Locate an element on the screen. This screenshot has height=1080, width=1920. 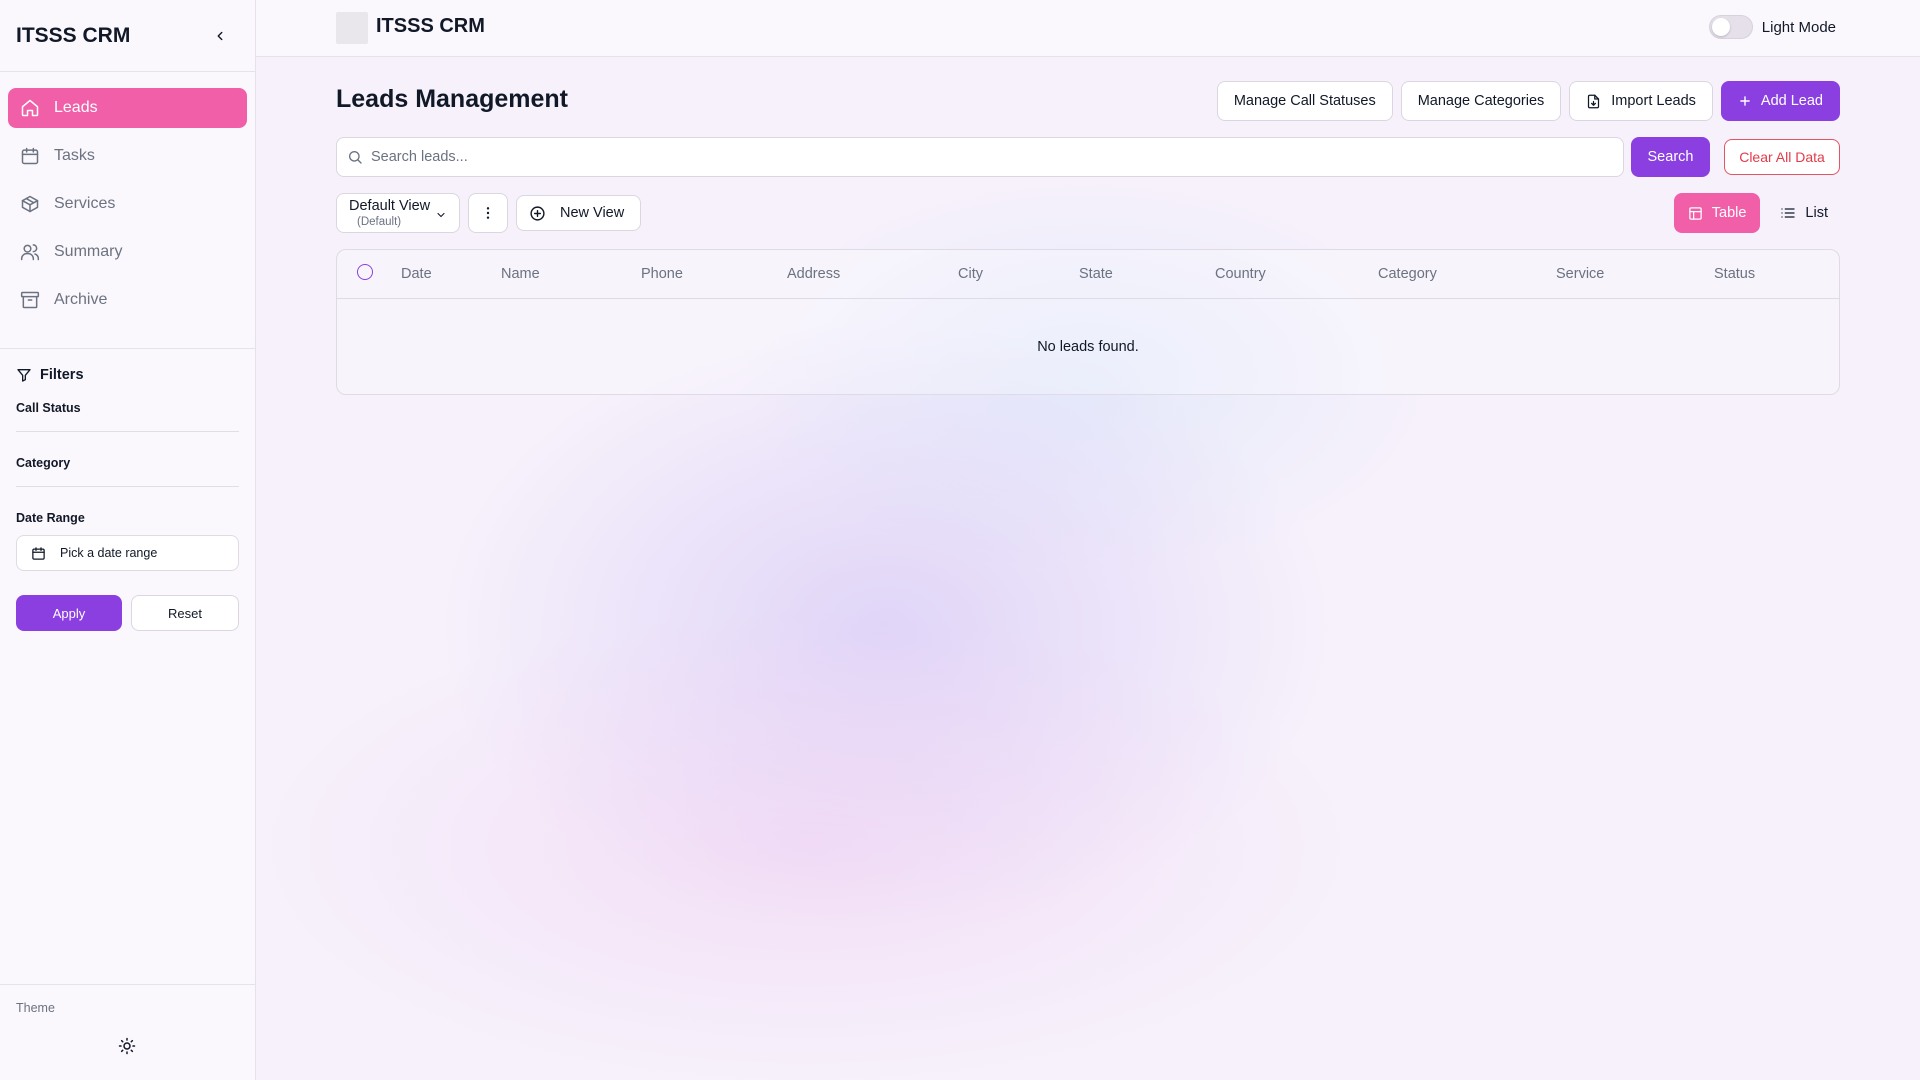
chevron-left-icon is located at coordinates (220, 35).